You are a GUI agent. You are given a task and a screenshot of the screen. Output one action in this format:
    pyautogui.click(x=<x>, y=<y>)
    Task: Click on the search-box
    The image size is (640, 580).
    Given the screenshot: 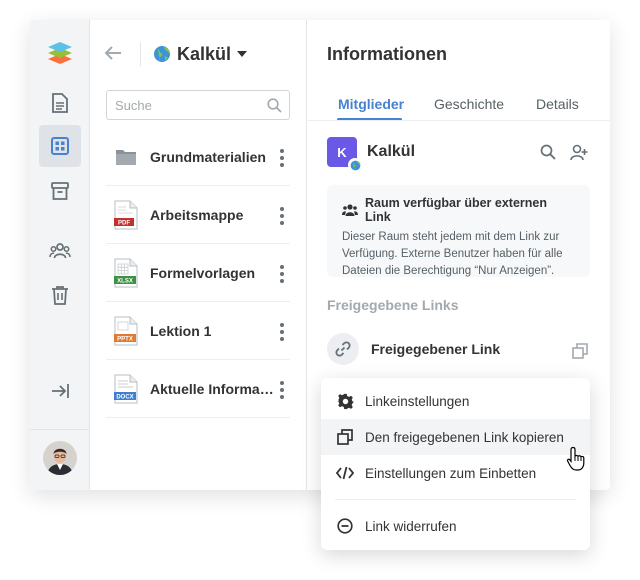 What is the action you would take?
    pyautogui.click(x=198, y=105)
    